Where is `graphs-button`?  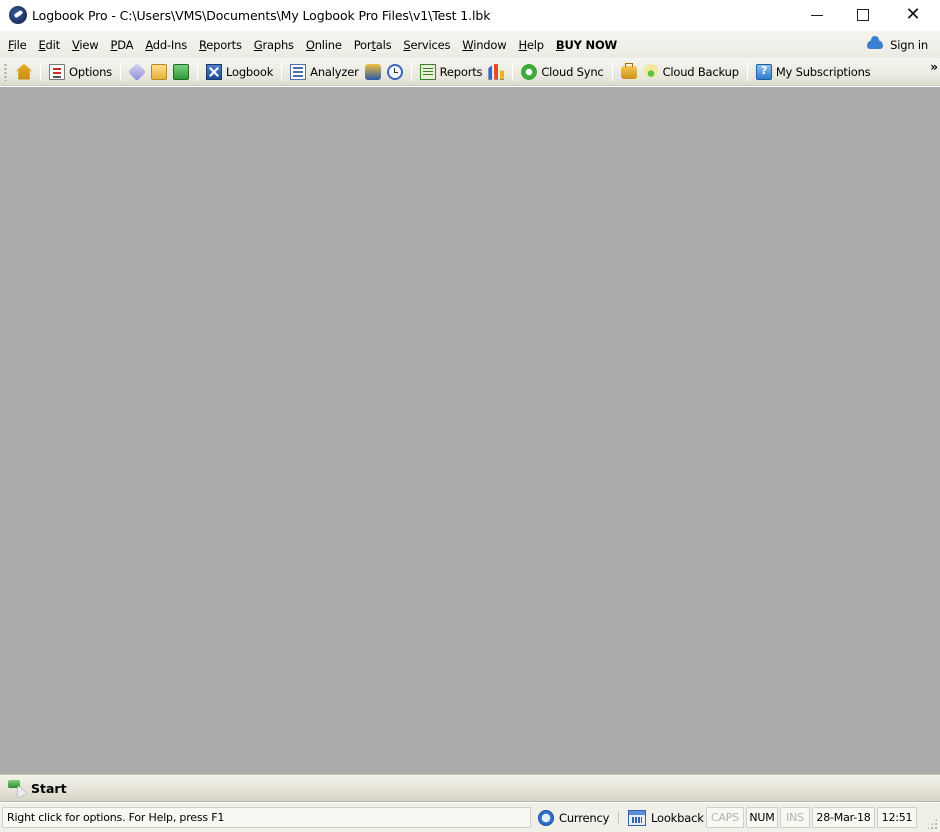 graphs-button is located at coordinates (496, 72).